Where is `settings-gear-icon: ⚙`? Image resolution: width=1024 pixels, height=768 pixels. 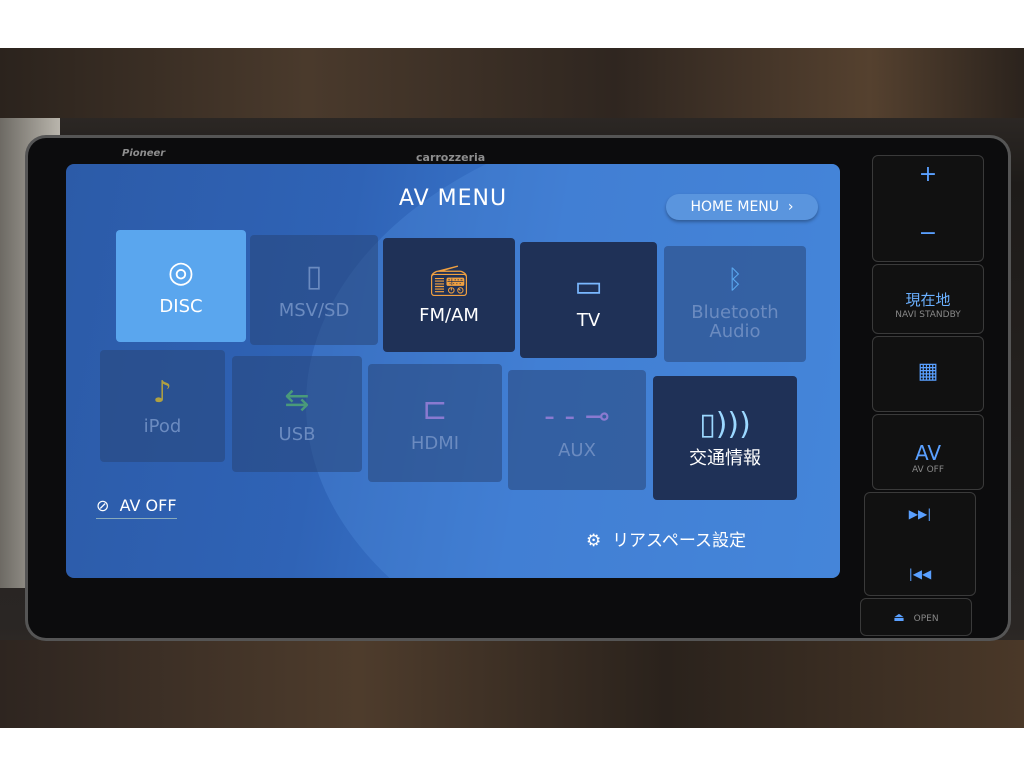 settings-gear-icon: ⚙ is located at coordinates (596, 541).